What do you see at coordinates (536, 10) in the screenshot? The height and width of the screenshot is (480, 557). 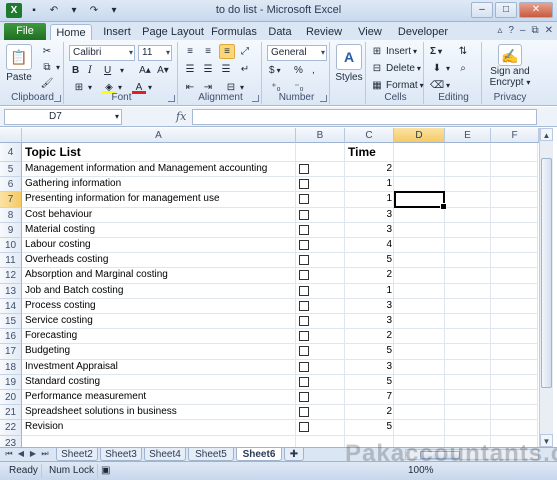 I see `close-button: ✕` at bounding box center [536, 10].